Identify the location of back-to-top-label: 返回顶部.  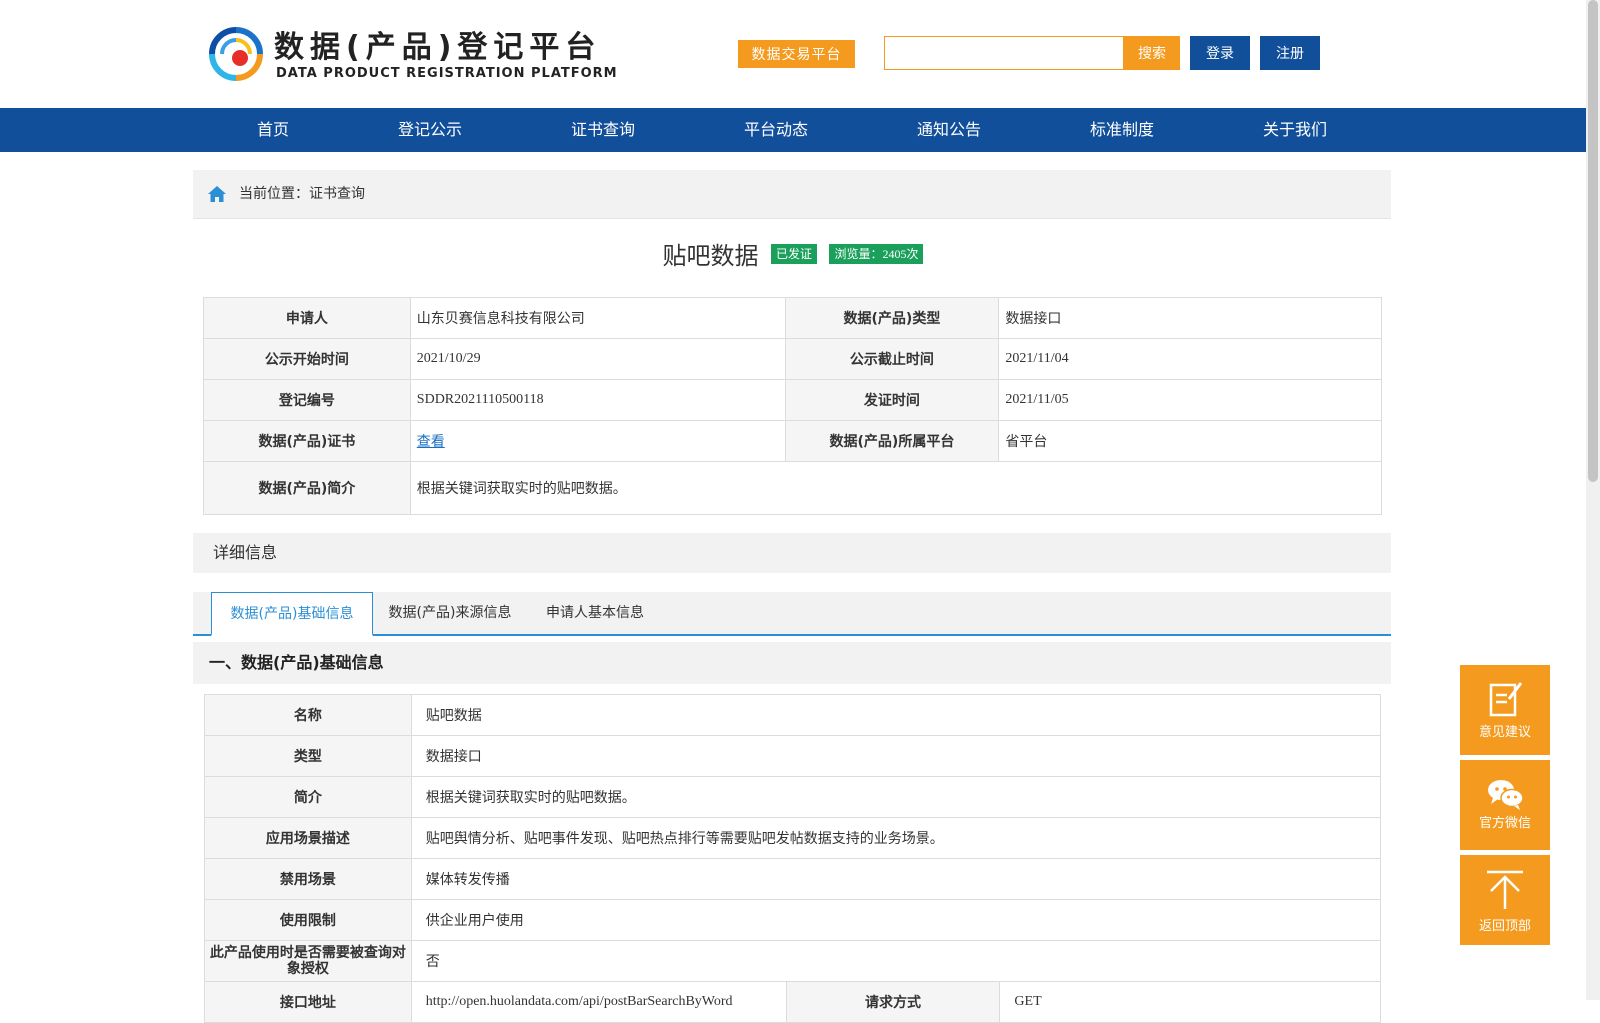
(1504, 926).